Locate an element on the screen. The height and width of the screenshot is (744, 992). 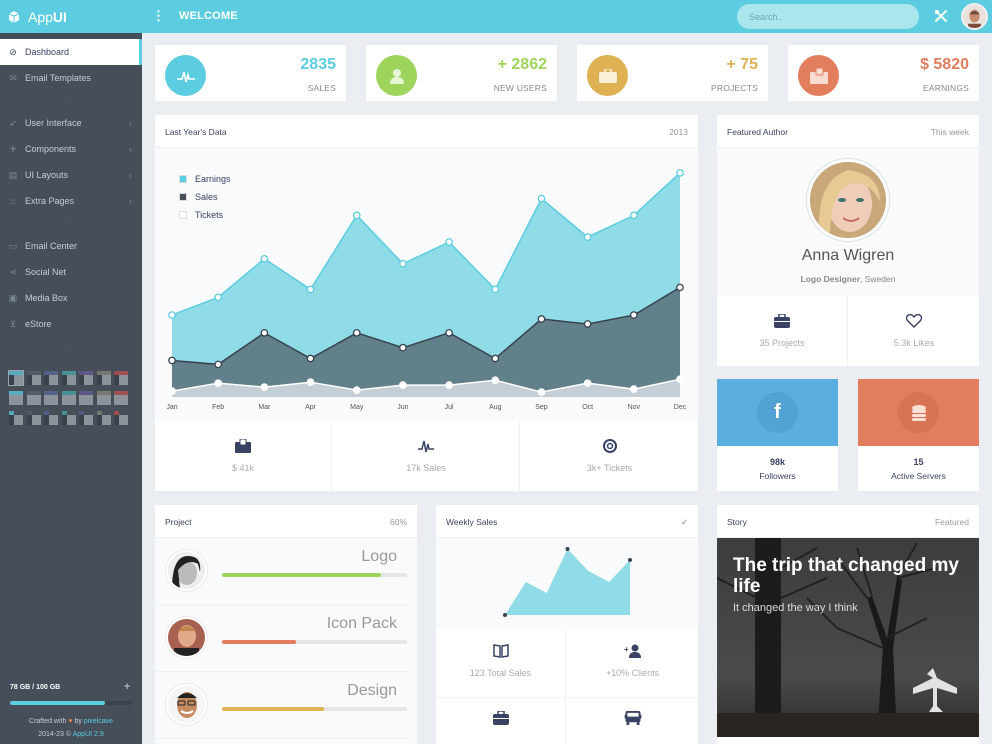
author-projects: 35 Projects is located at coordinates (782, 331).